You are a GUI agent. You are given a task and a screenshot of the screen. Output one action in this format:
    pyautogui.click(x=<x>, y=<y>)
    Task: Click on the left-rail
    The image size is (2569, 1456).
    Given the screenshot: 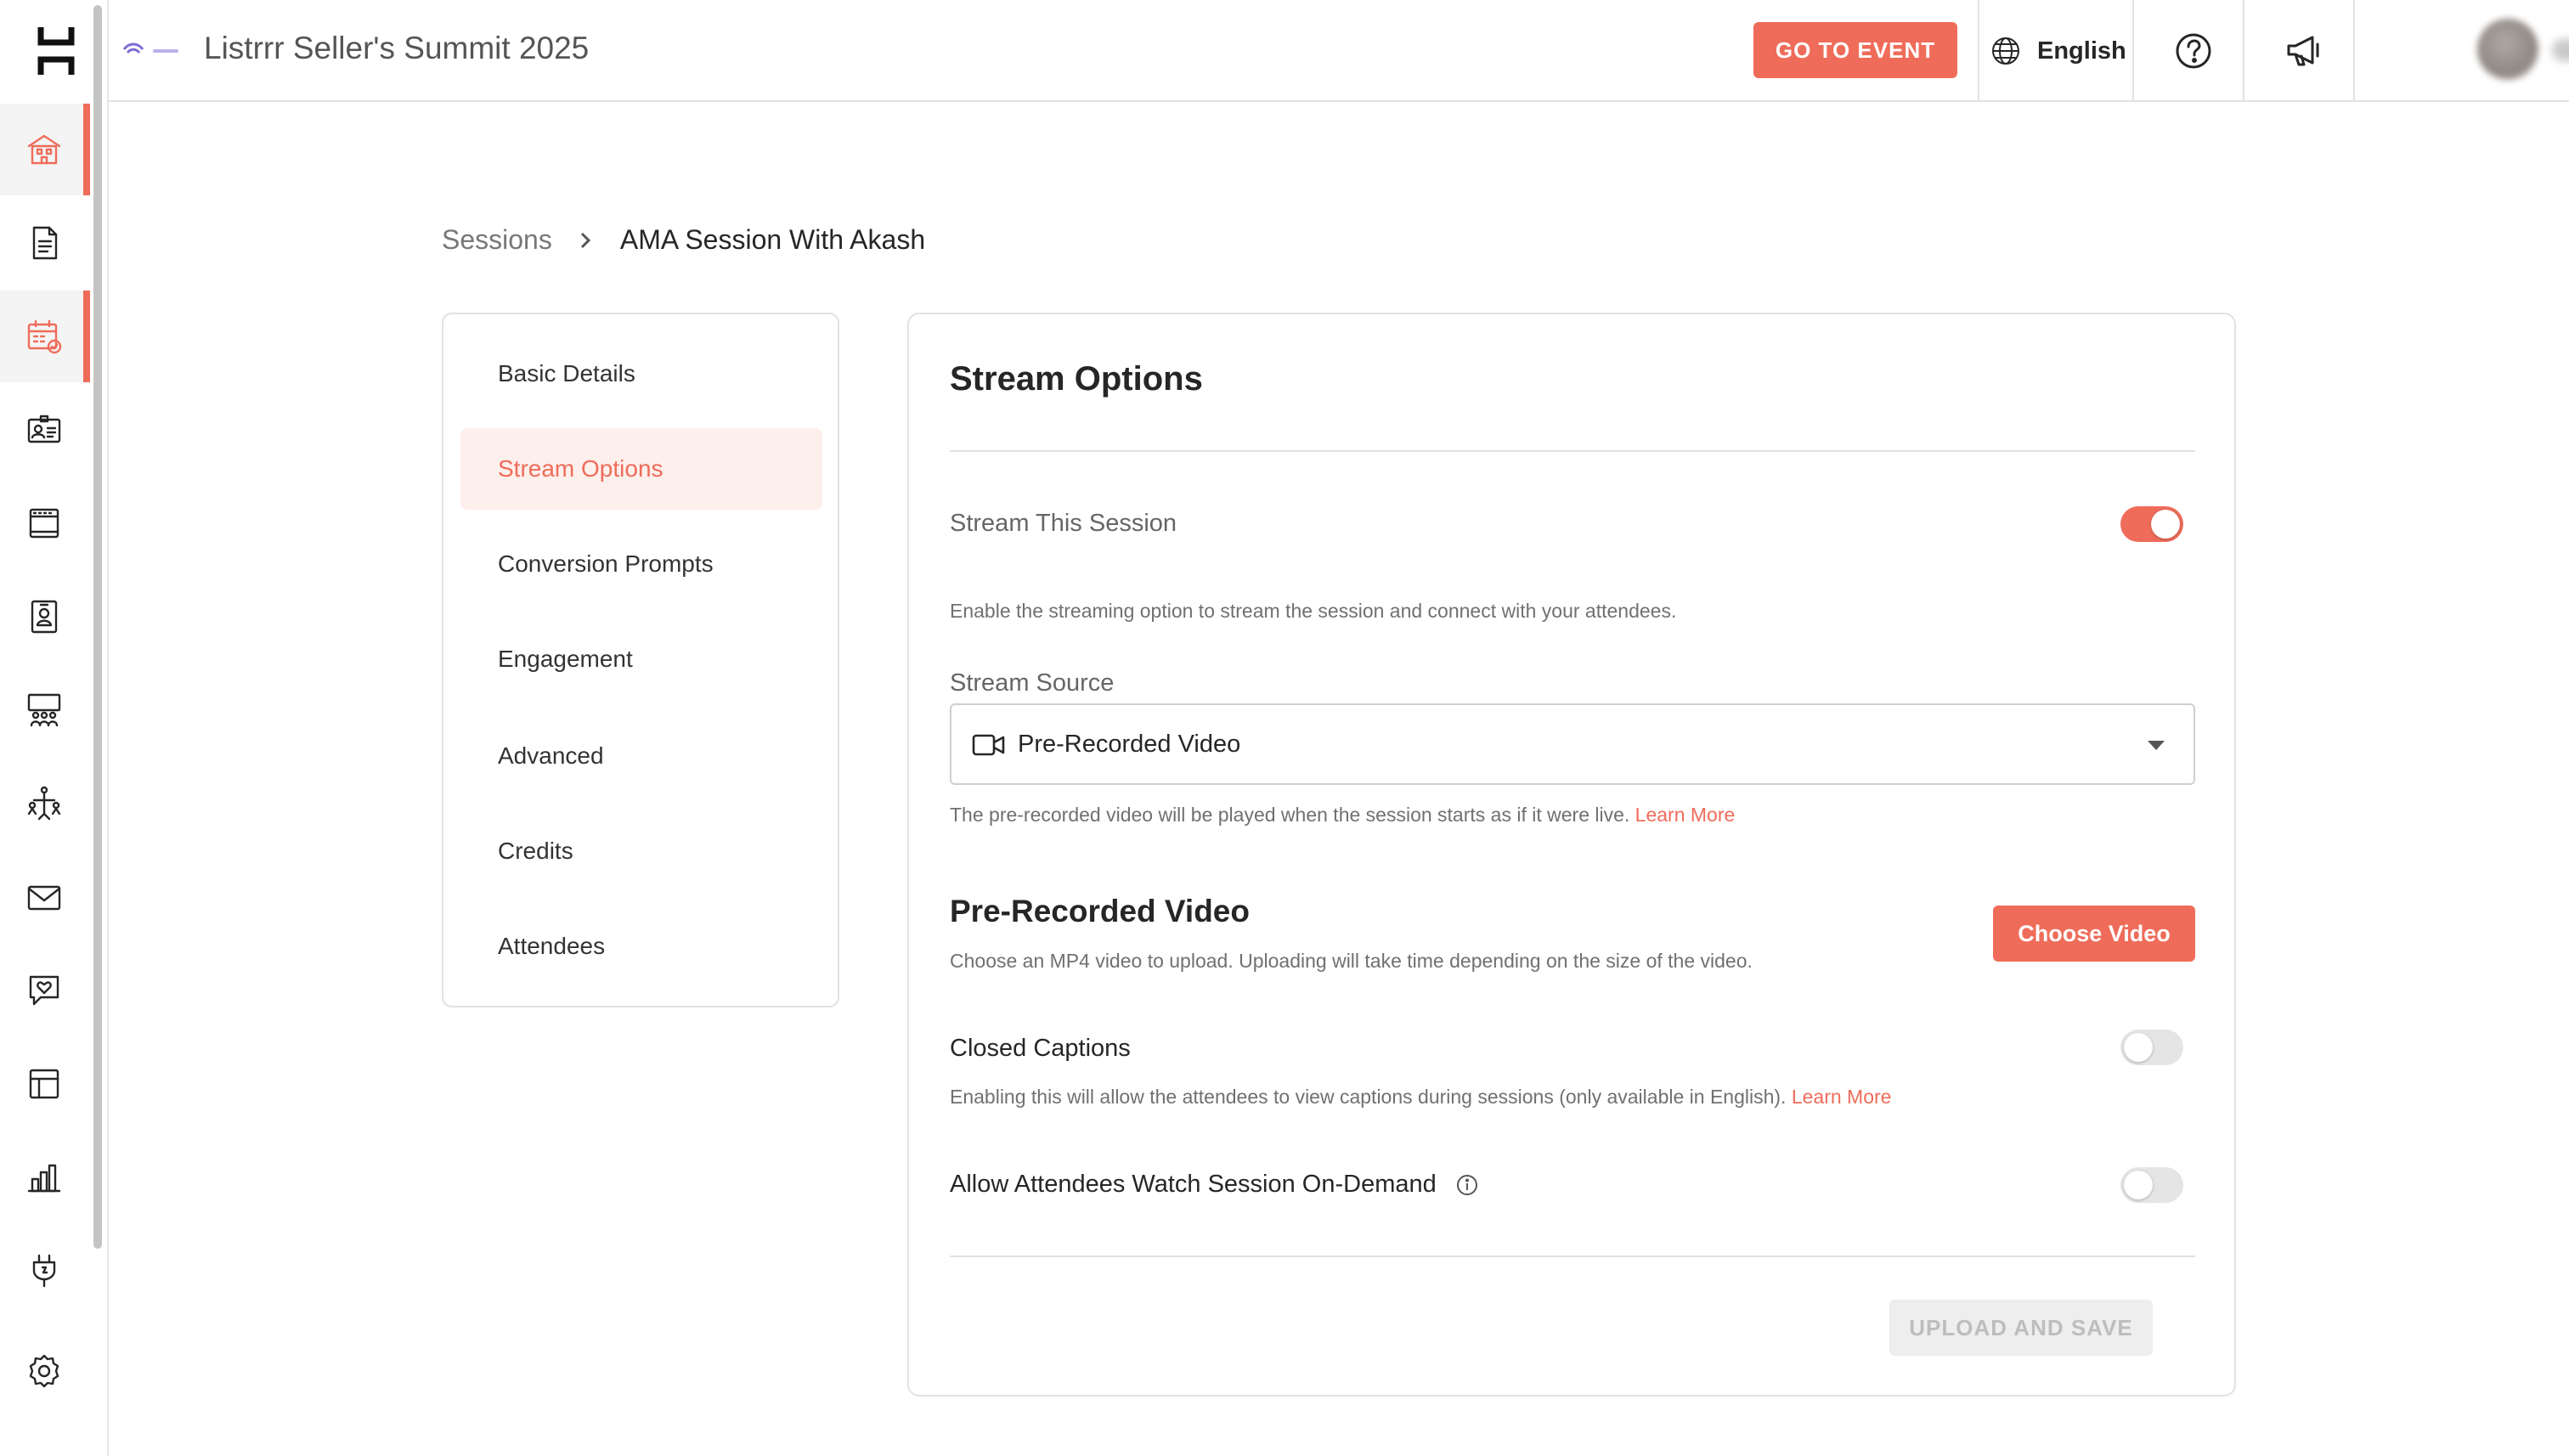 What is the action you would take?
    pyautogui.click(x=55, y=728)
    